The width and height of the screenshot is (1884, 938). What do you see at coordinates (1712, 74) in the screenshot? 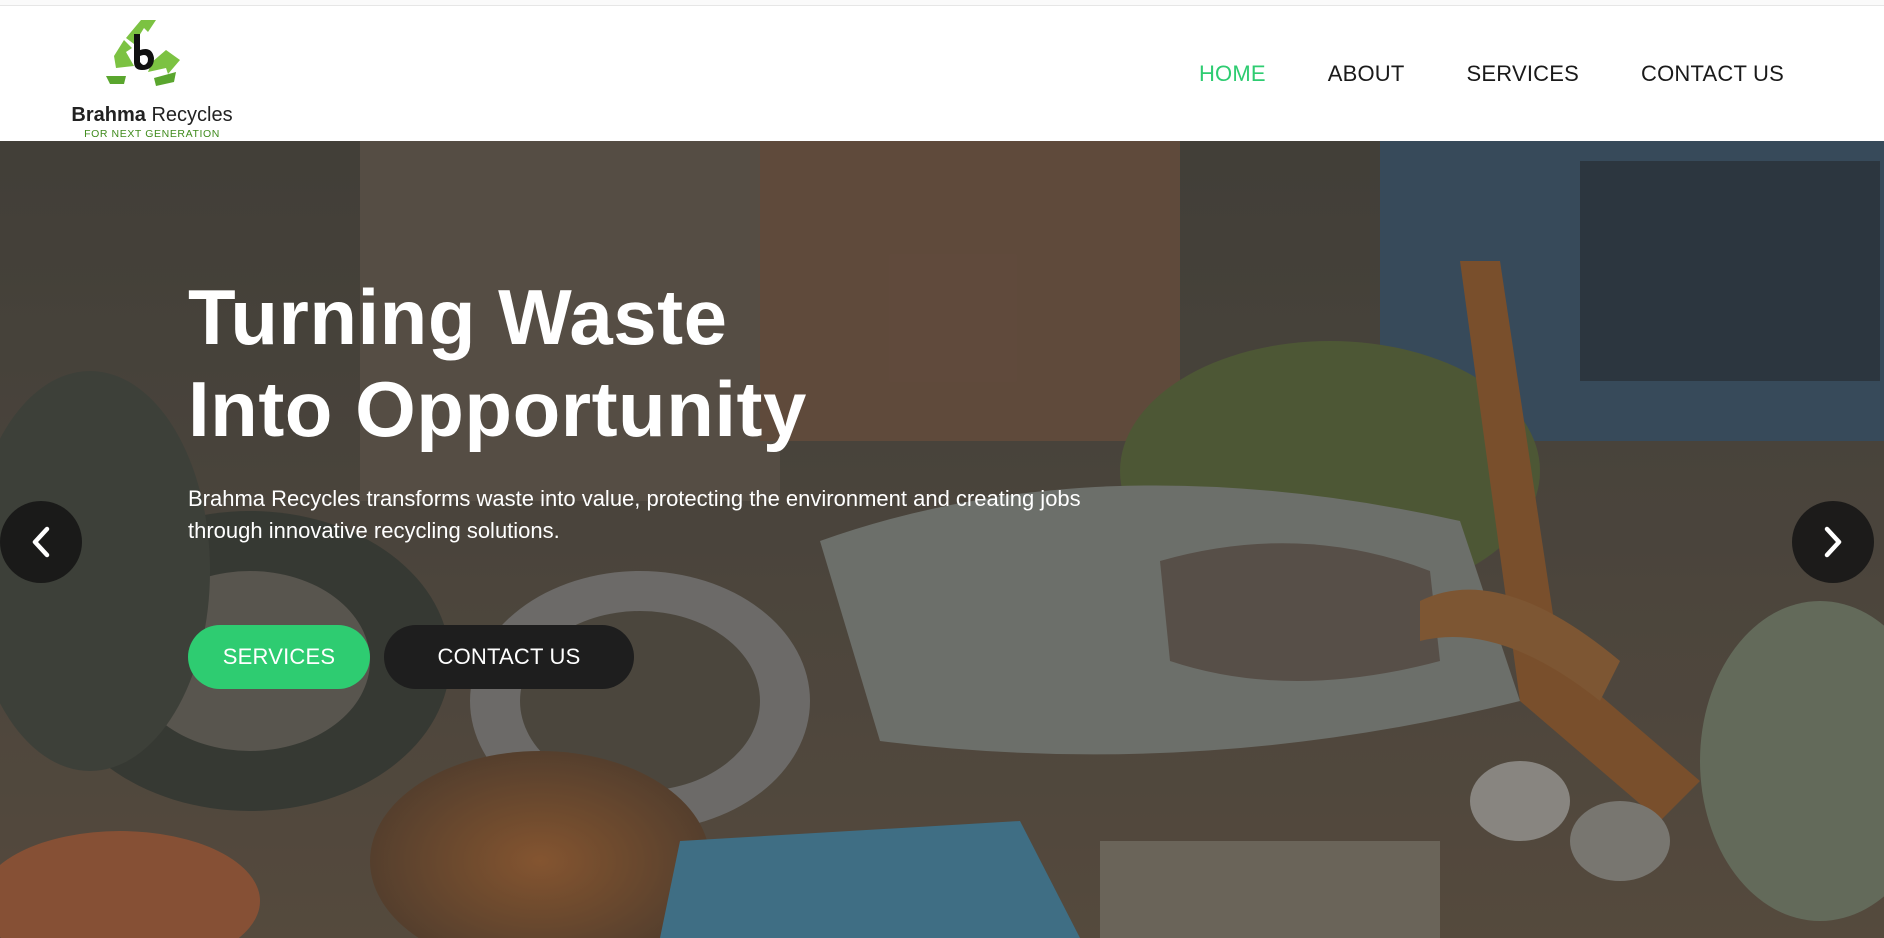
I see `nav-contact-us: CONTACT US` at bounding box center [1712, 74].